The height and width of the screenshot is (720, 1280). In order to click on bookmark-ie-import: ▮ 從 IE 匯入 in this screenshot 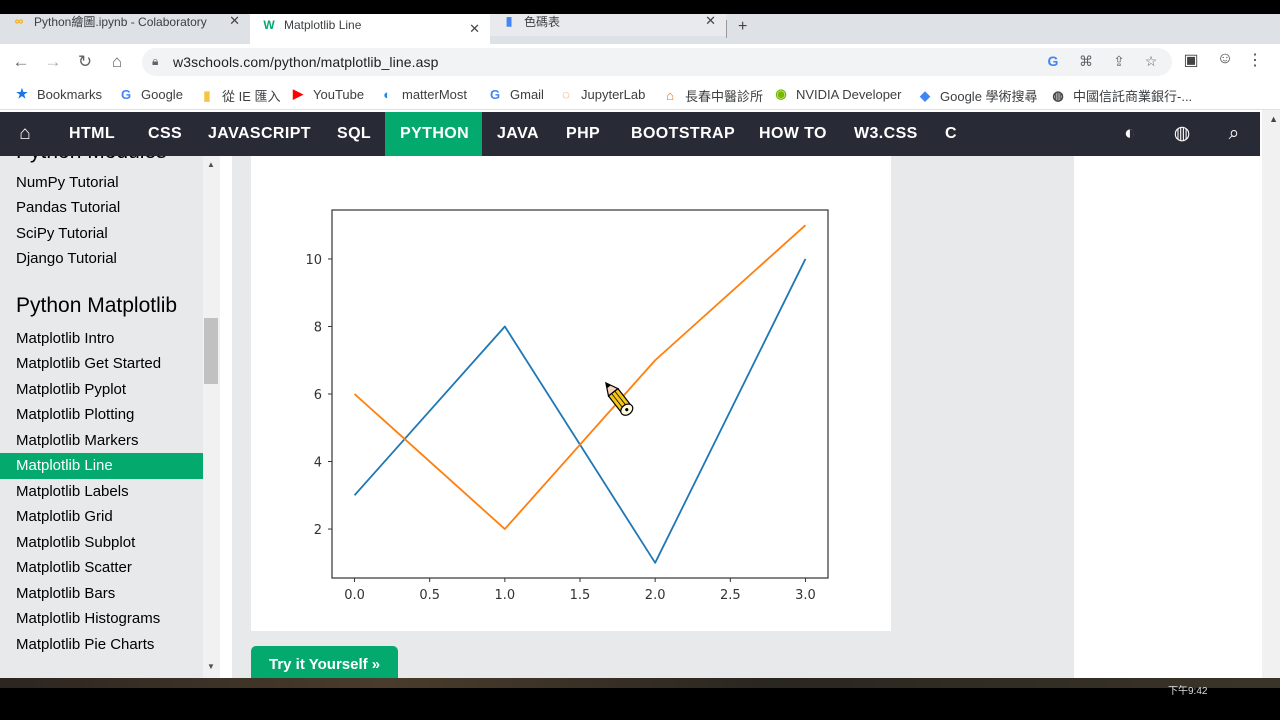, I will do `click(239, 95)`.